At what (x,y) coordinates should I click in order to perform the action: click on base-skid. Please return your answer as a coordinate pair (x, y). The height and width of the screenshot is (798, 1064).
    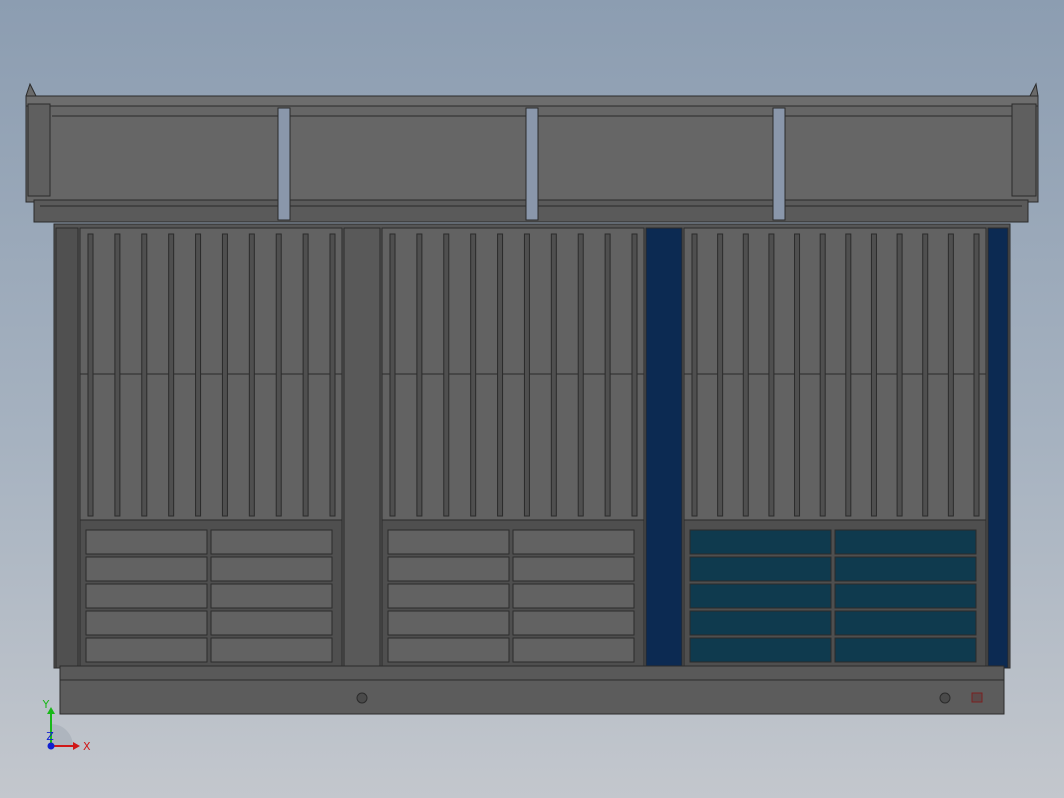
    Looking at the image, I should click on (532, 690).